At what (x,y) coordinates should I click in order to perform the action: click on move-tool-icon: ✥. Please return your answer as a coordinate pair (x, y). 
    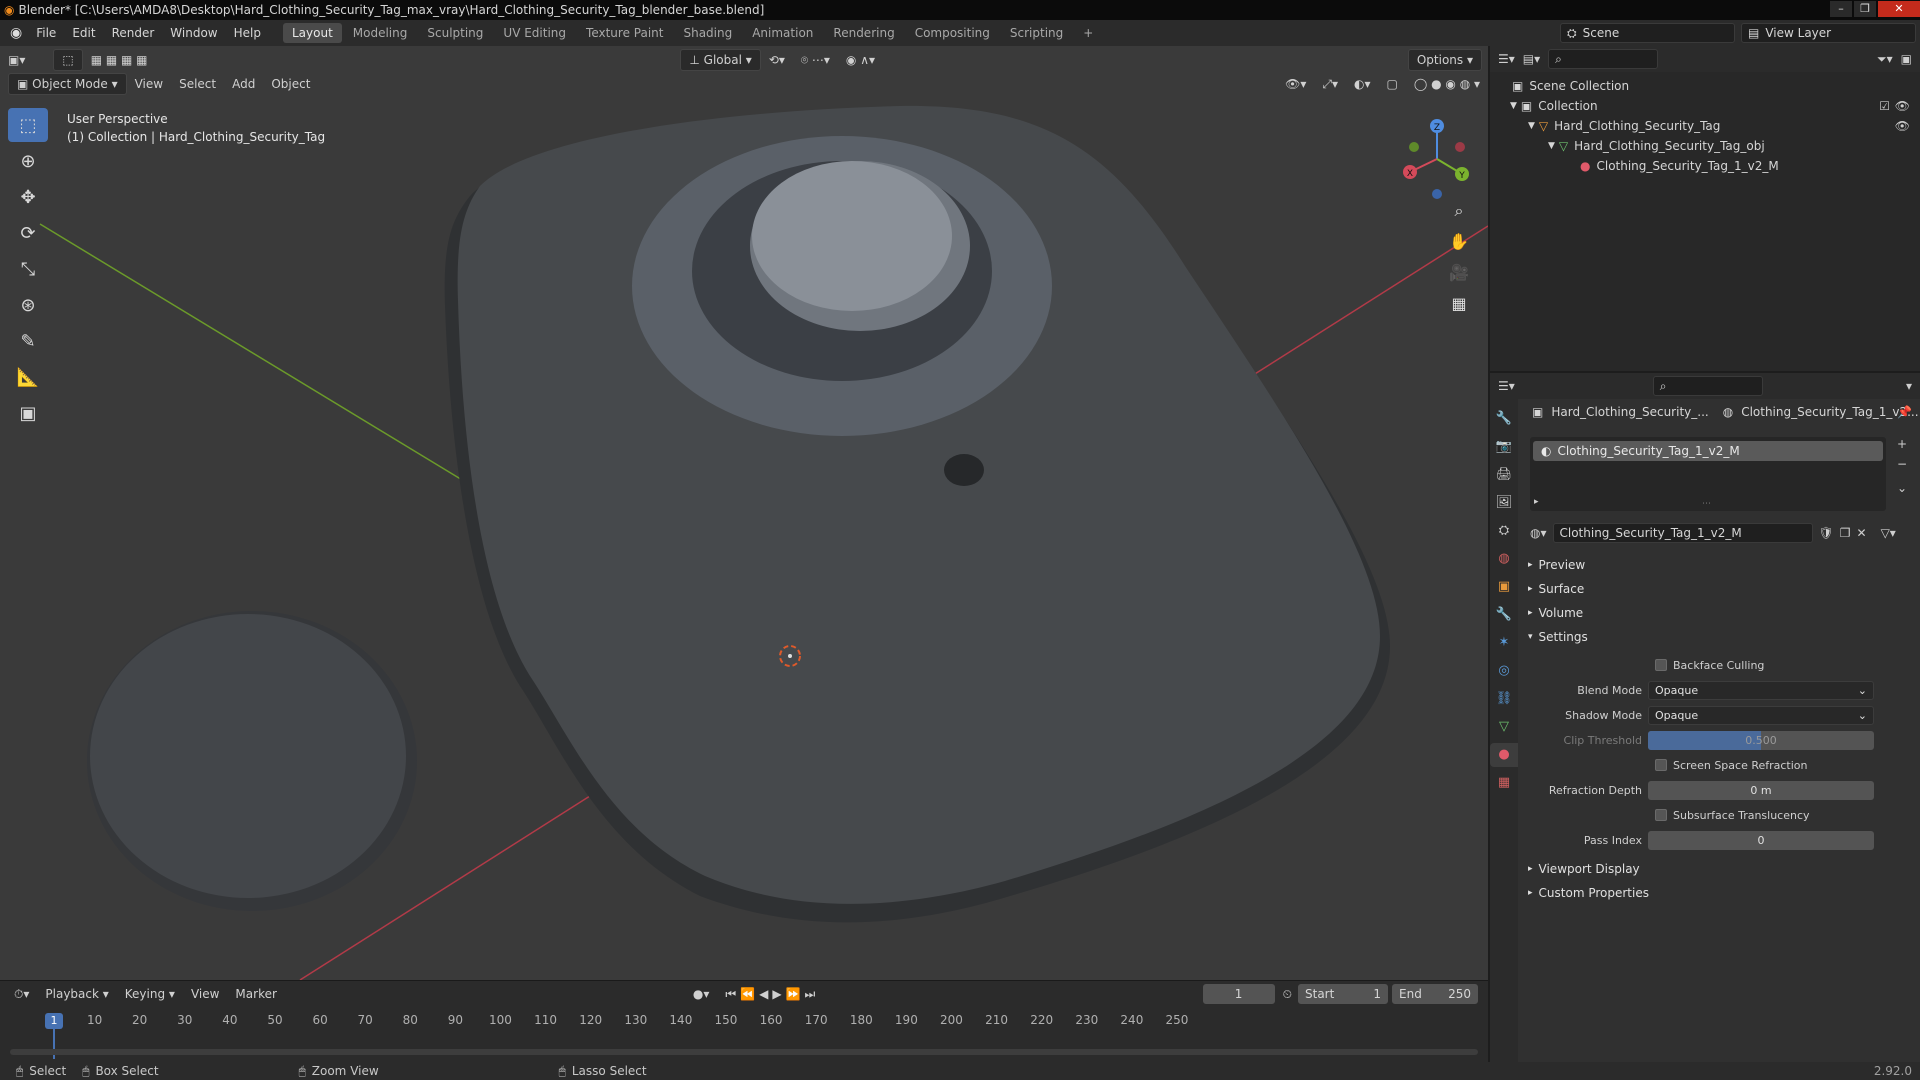
    Looking at the image, I should click on (28, 197).